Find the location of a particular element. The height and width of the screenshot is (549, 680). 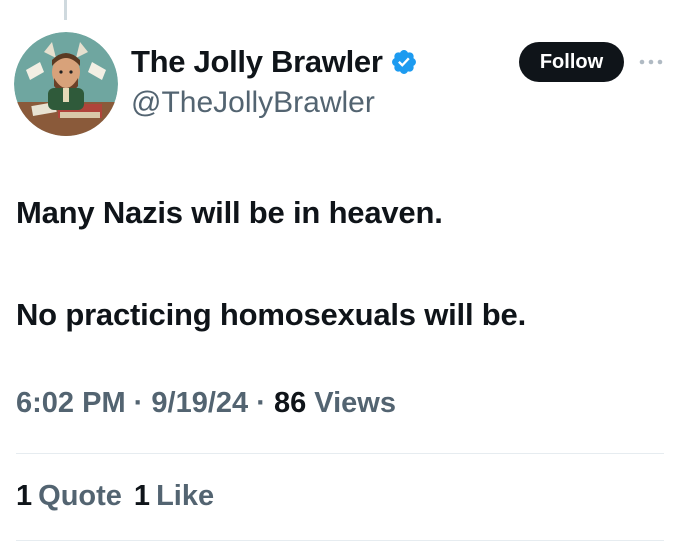

display-name: The Jolly Brawler is located at coordinates (257, 62).